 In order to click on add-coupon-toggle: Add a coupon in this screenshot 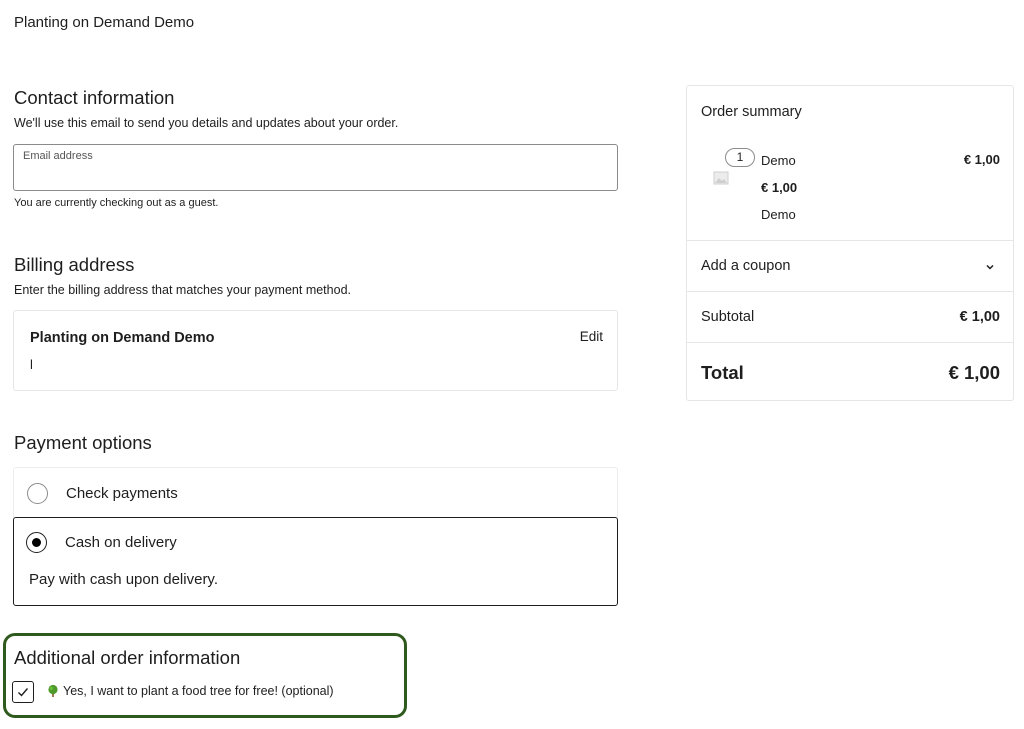, I will do `click(746, 266)`.